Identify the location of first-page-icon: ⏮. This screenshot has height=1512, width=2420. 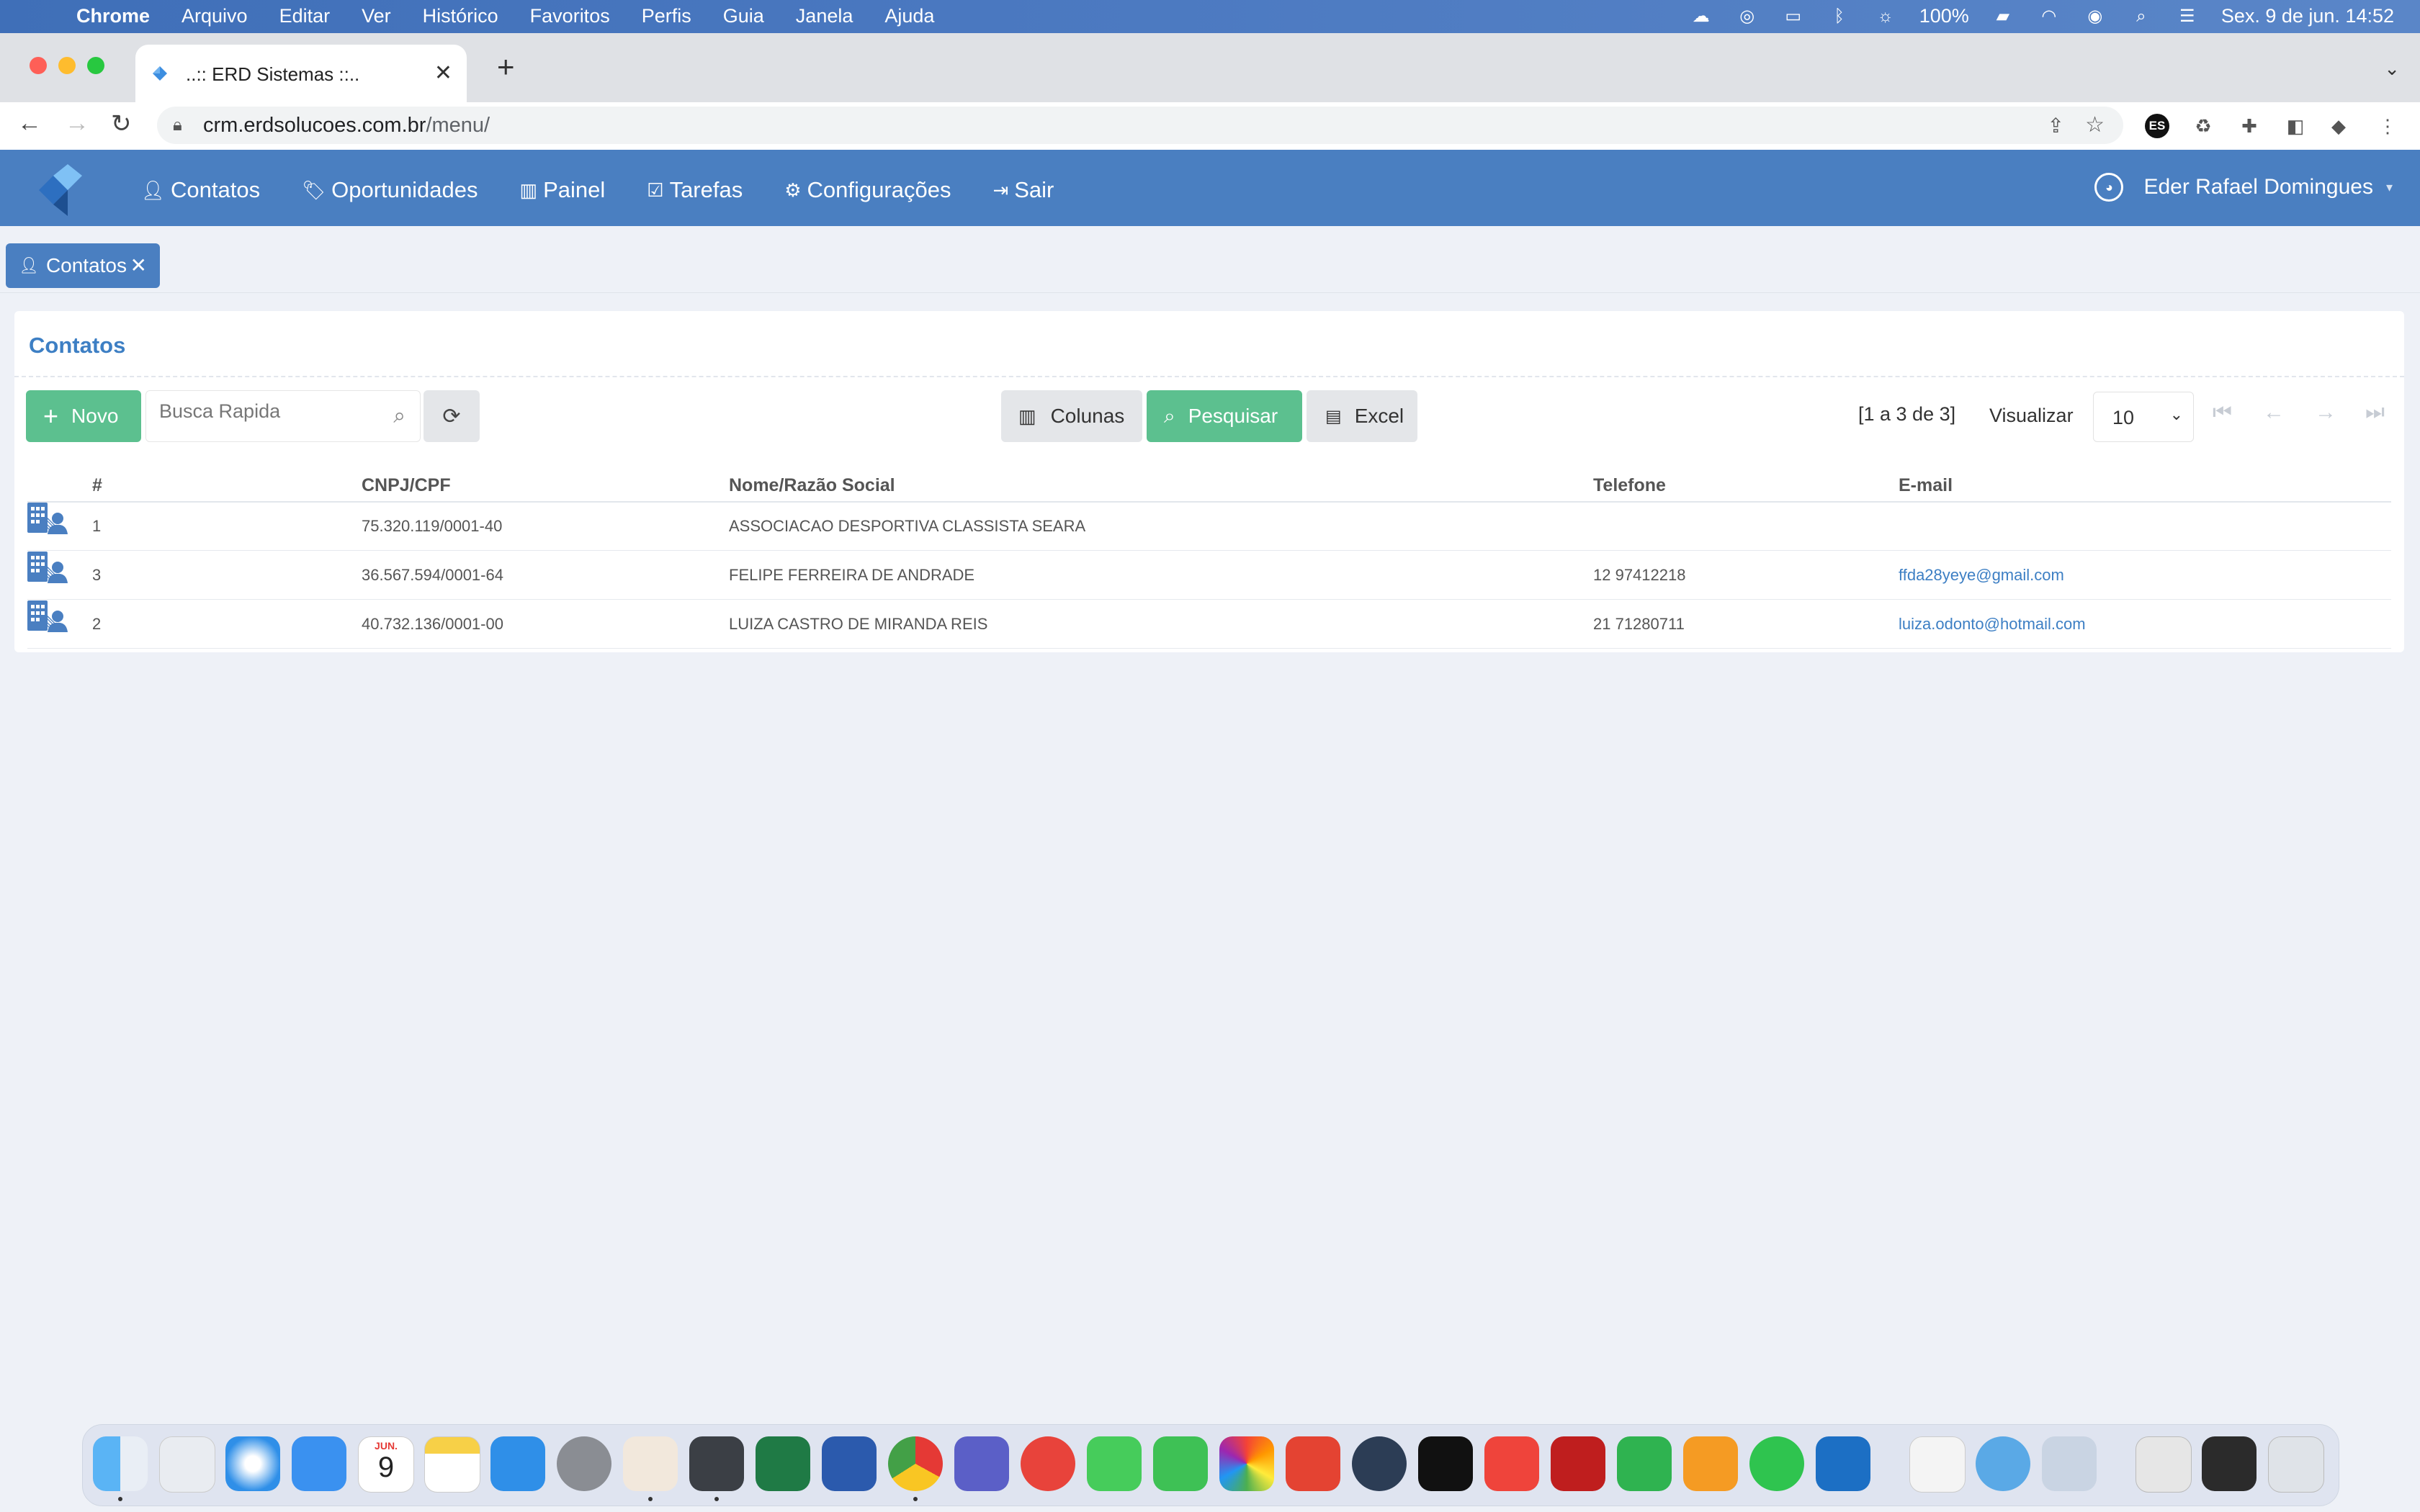
(2222, 412).